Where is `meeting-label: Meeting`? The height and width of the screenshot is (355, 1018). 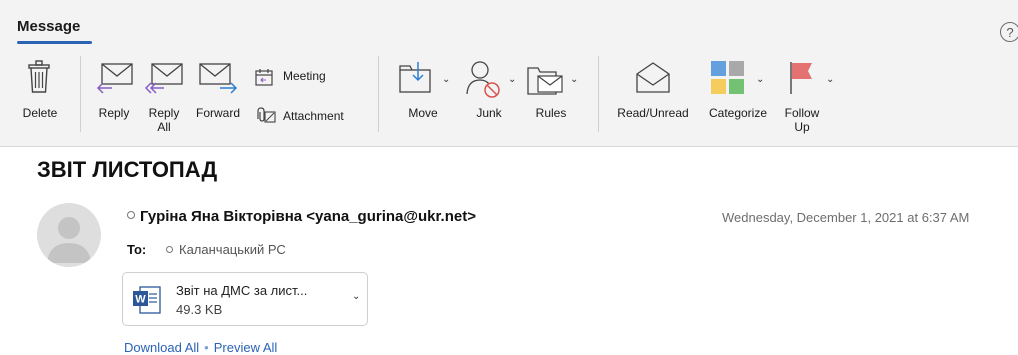
meeting-label: Meeting is located at coordinates (304, 76).